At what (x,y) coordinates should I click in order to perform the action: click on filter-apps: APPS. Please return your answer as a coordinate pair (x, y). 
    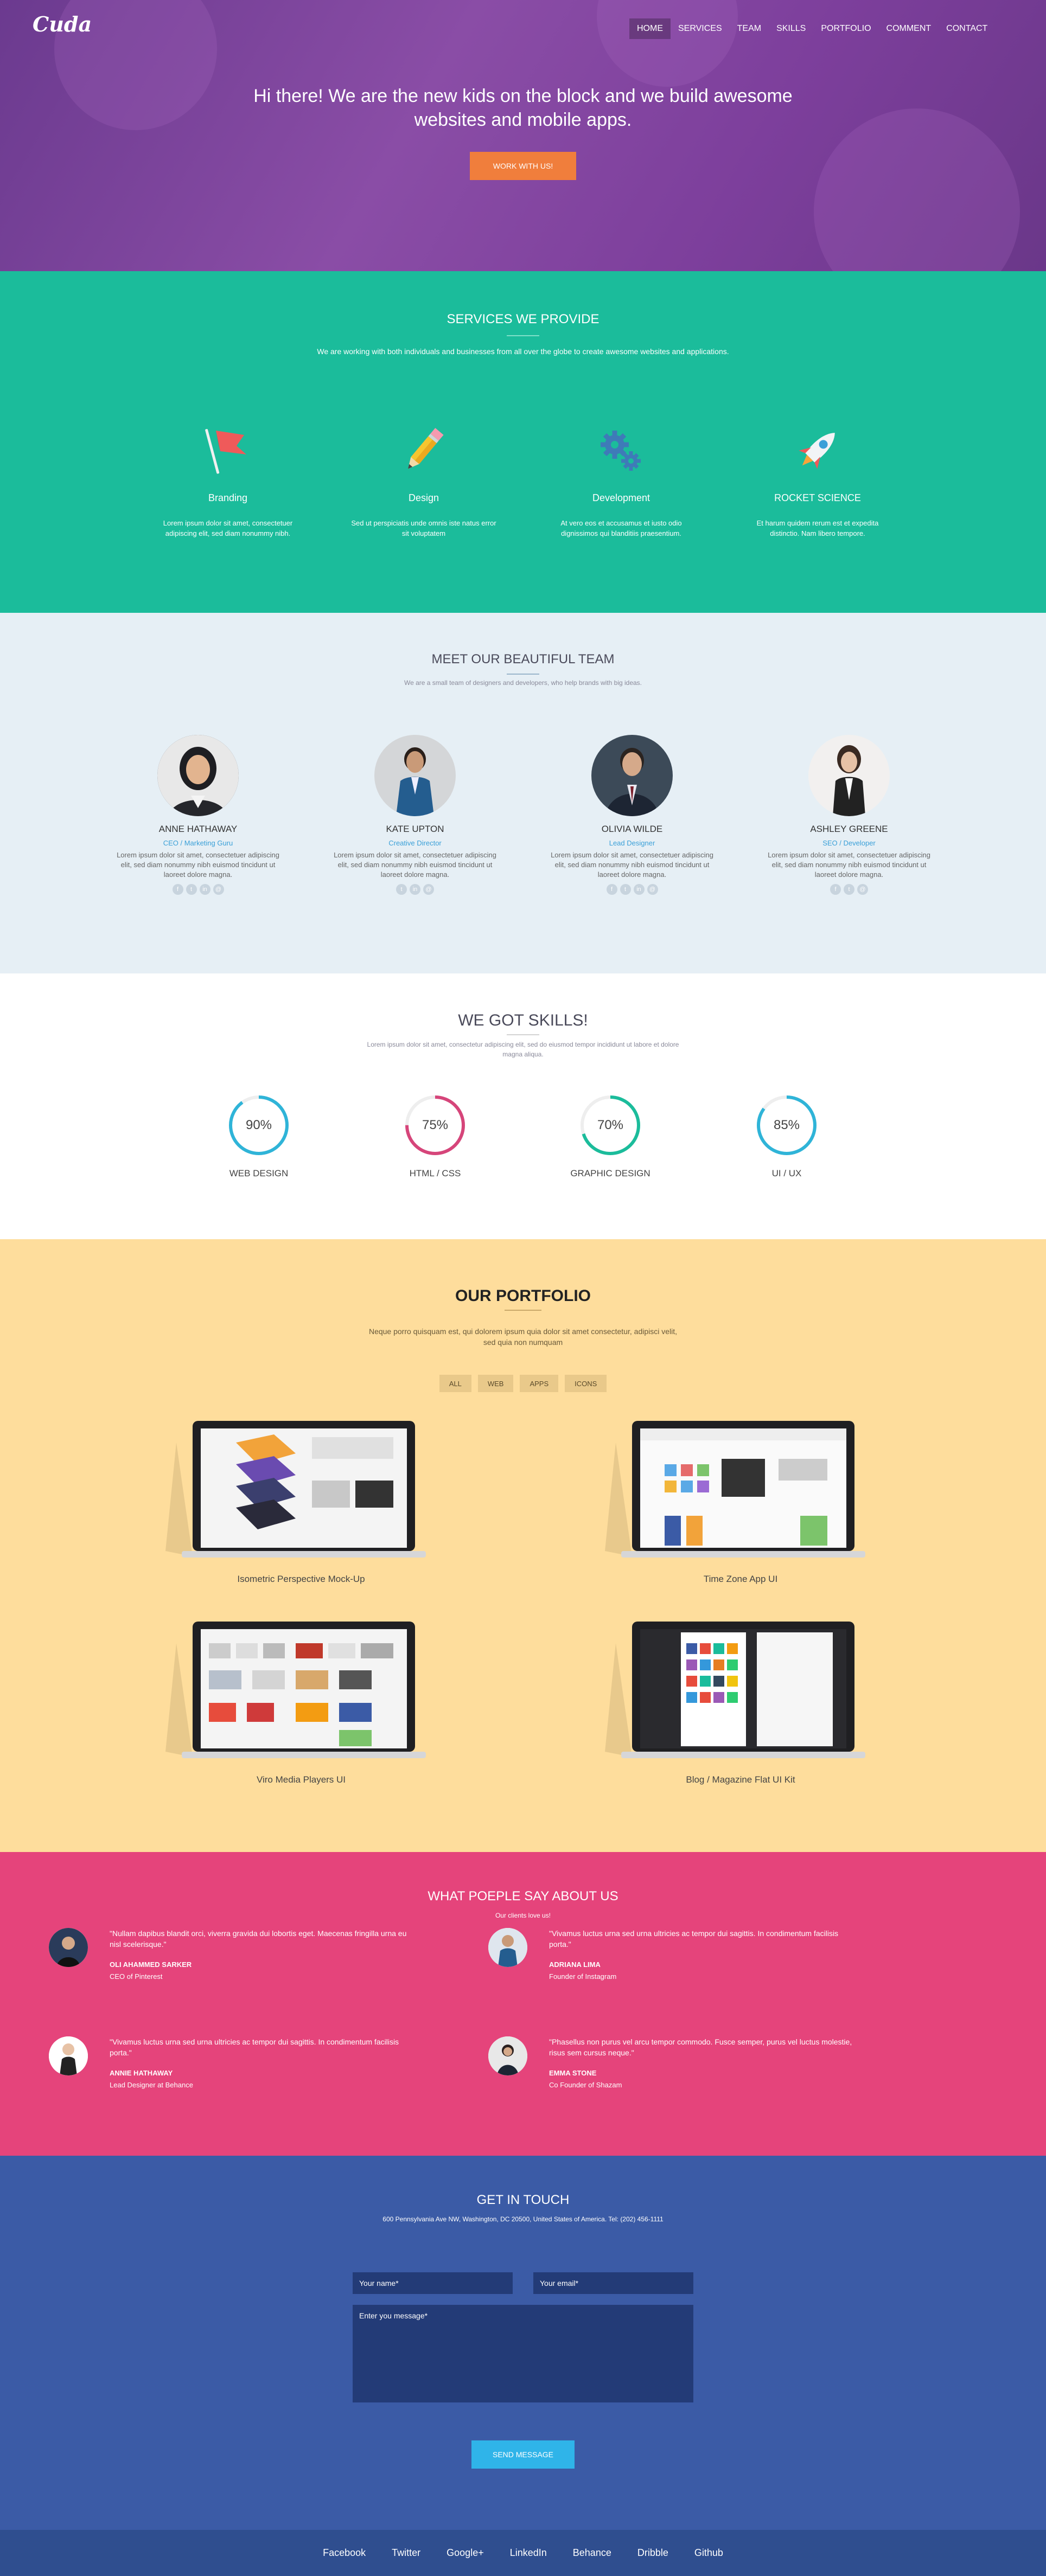
    Looking at the image, I should click on (539, 1383).